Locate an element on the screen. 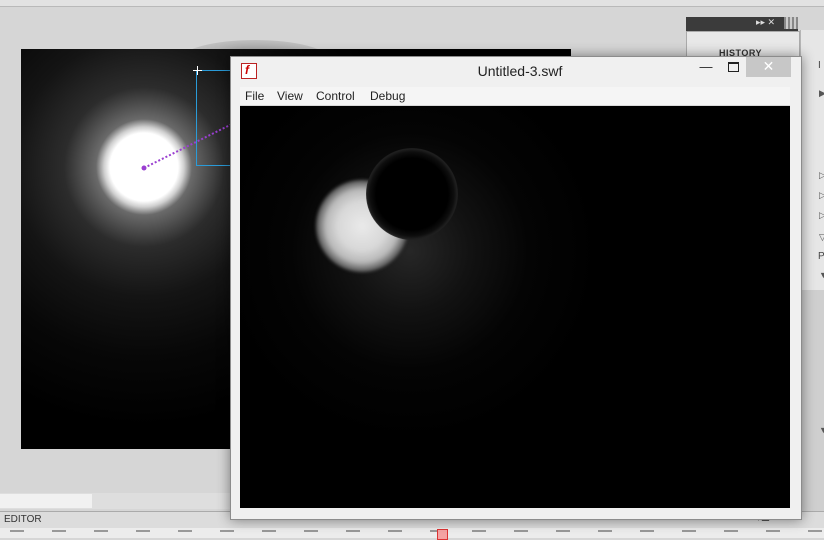 This screenshot has height=540, width=824. maximize-icon is located at coordinates (733, 67).